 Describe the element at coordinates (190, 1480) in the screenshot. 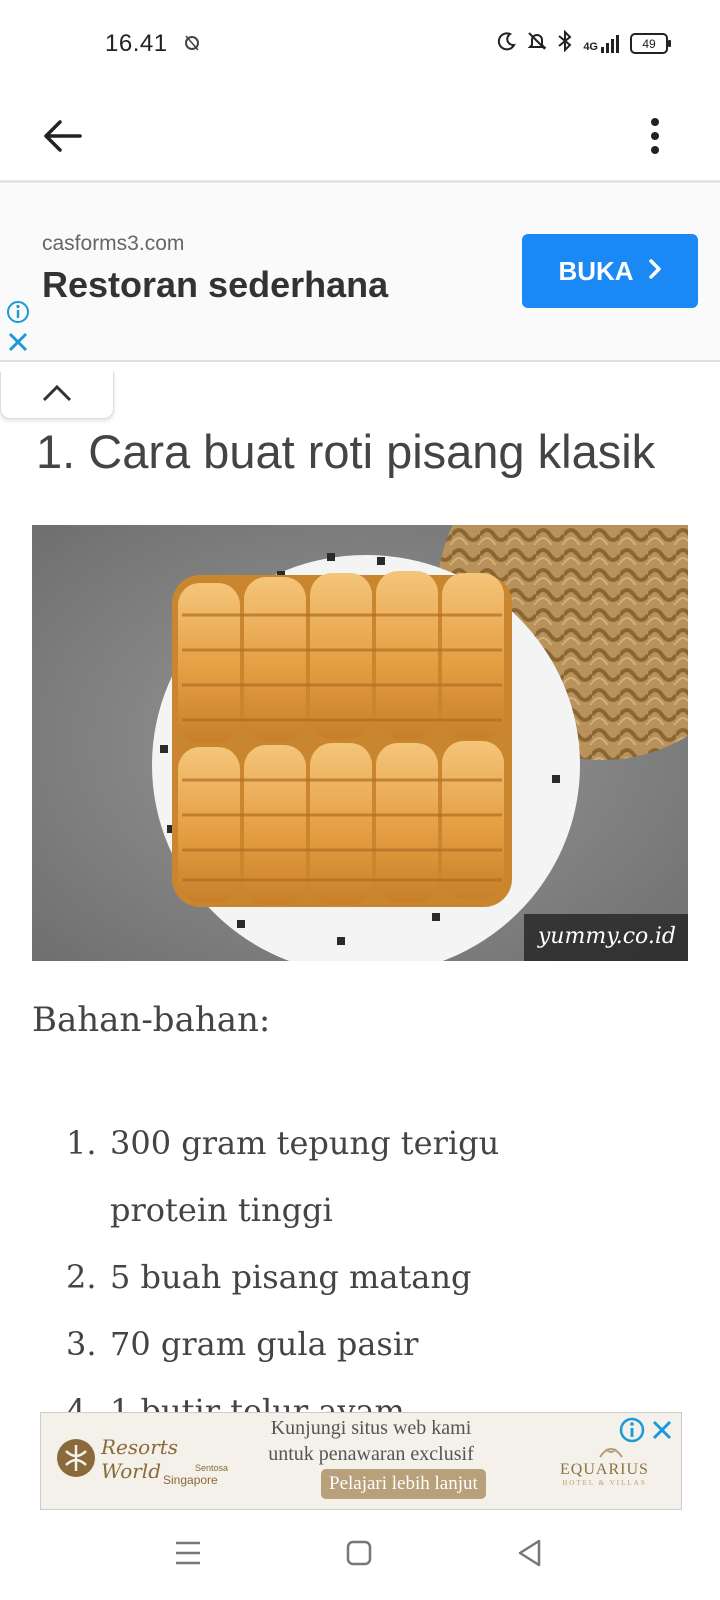

I see `resorts-world-logo-sub2: Singapore` at that location.